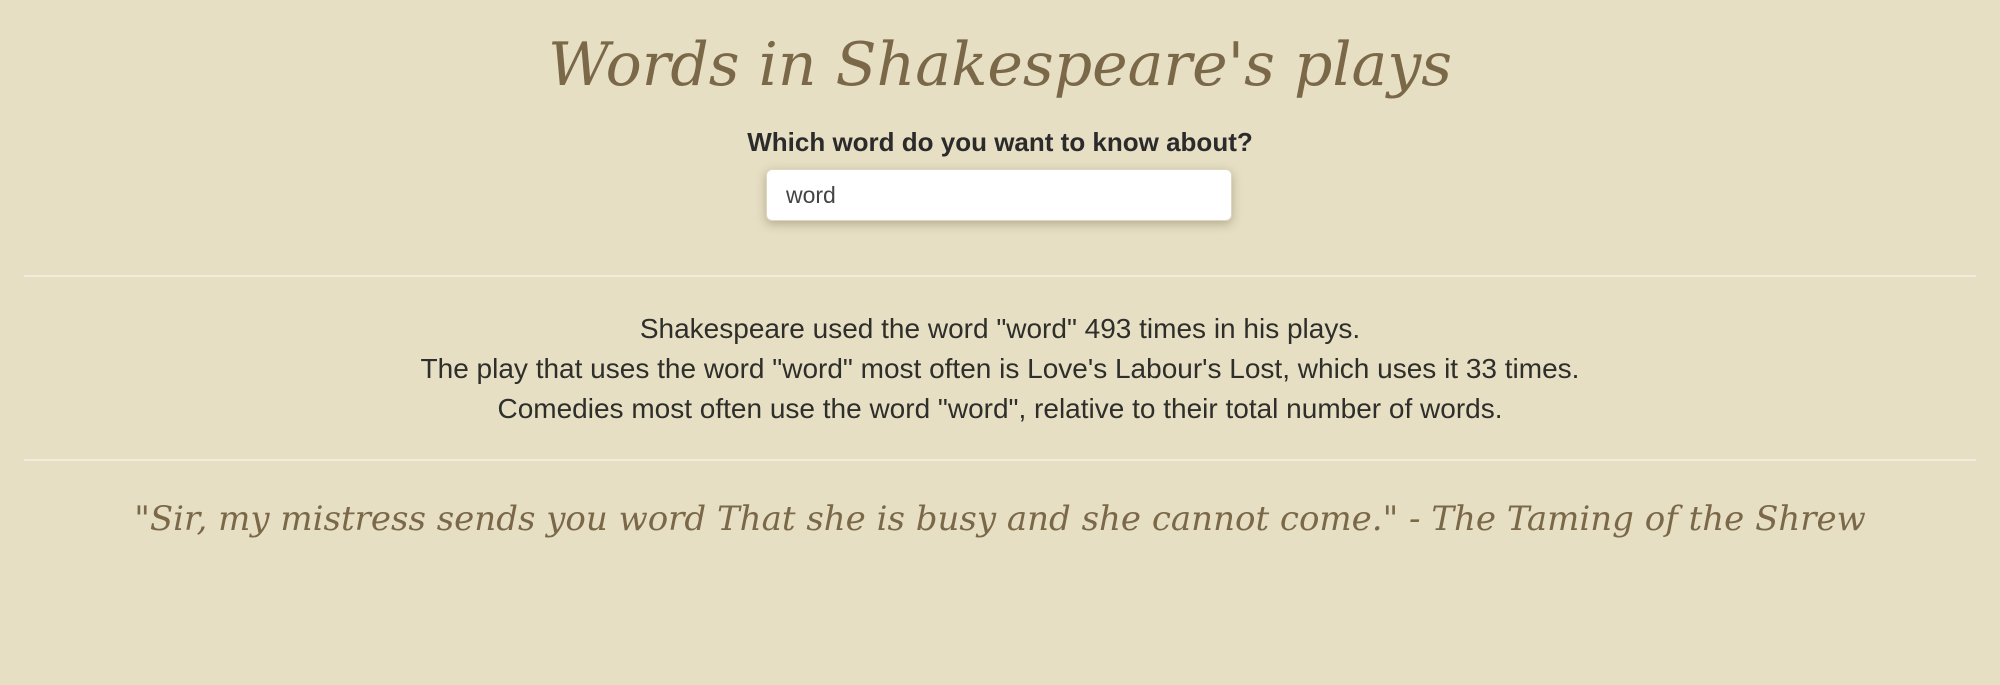  I want to click on page-title: Words in Shakespeare's plays, so click(1000, 65).